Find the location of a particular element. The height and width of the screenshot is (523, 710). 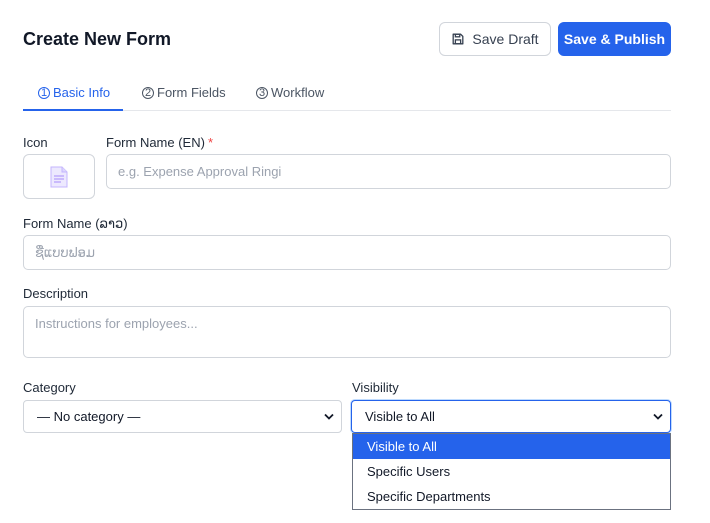

category-select: — No category — is located at coordinates (182, 416).